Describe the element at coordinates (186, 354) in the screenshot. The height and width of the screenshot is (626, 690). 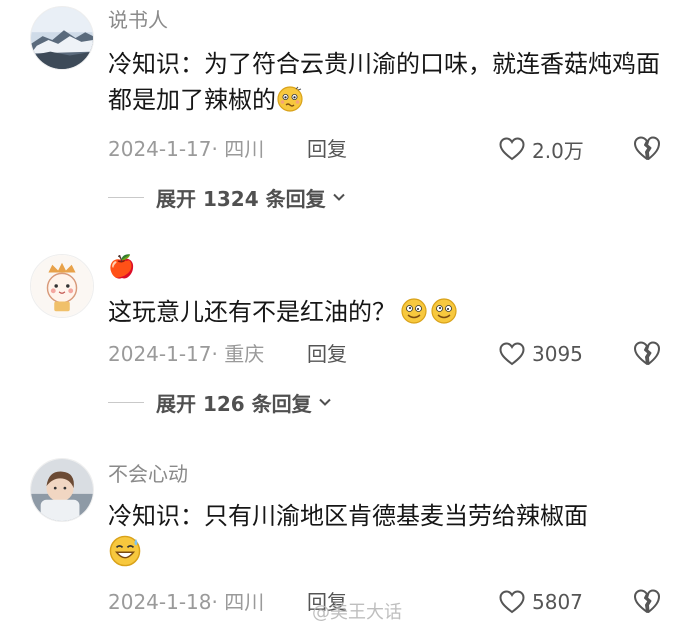
I see `comment-date-location: 2024-1-17· 重庆` at that location.